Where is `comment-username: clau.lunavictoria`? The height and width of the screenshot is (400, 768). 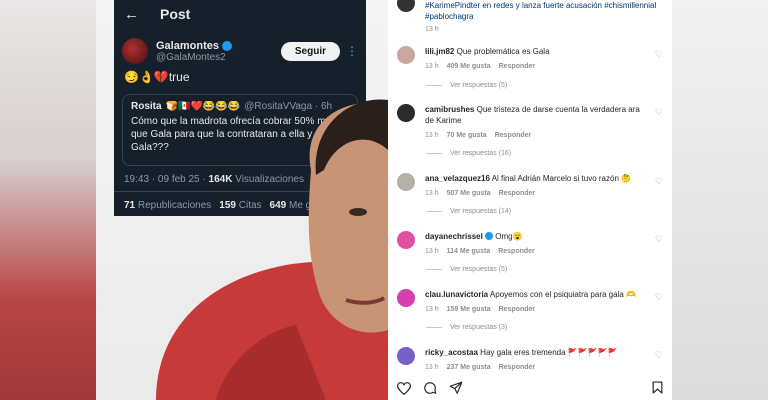 comment-username: clau.lunavictoria is located at coordinates (456, 294).